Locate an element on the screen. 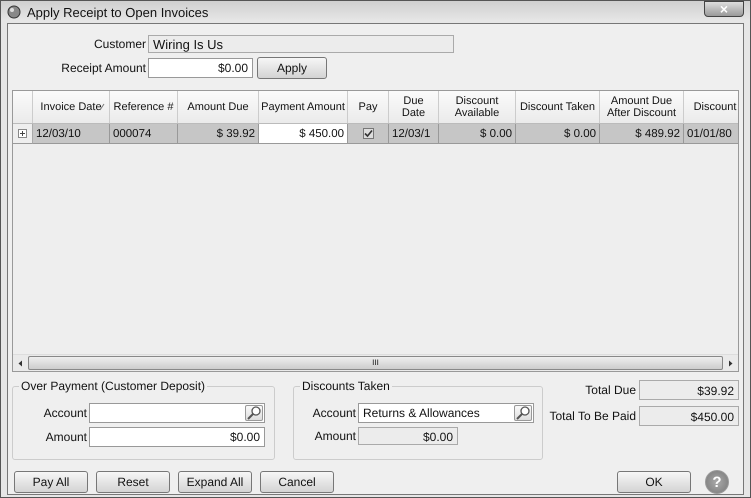 This screenshot has height=498, width=751. customer-field: Wiring Is Us is located at coordinates (301, 44).